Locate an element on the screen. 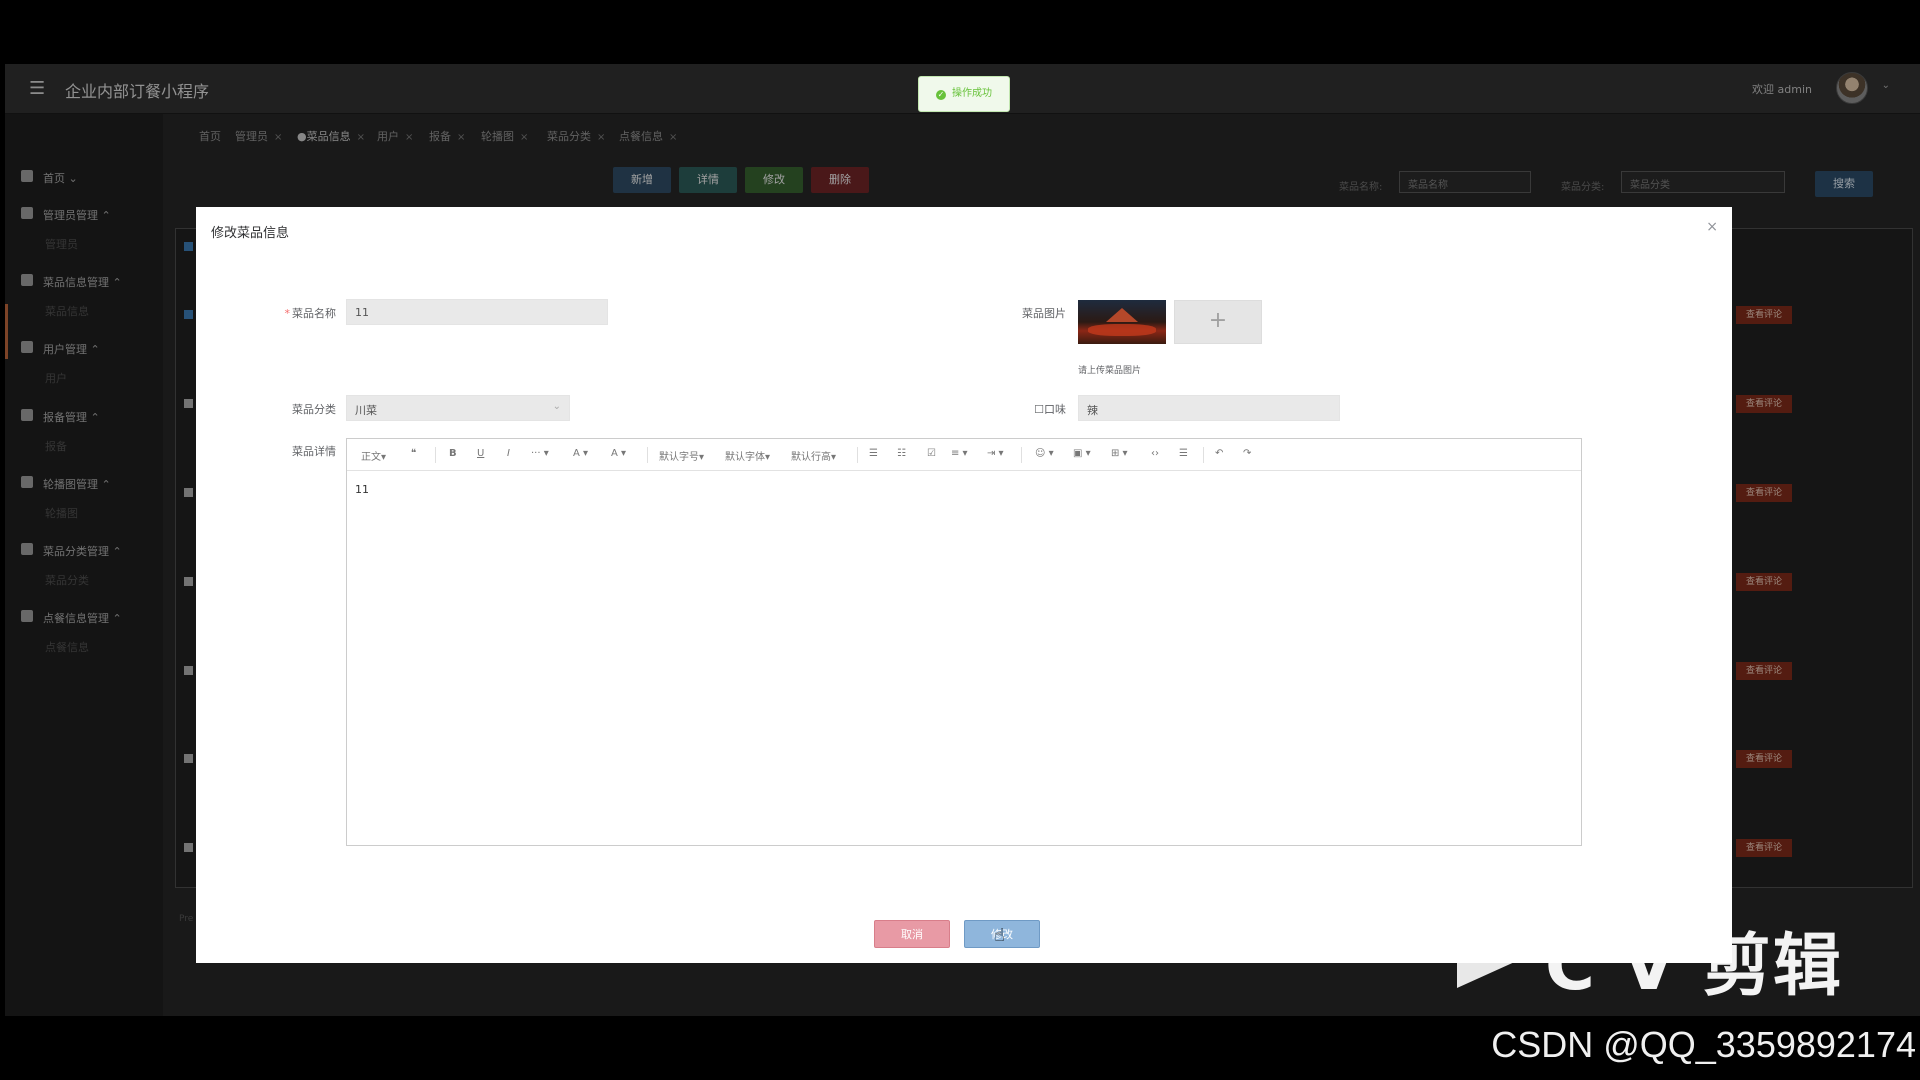 This screenshot has width=1920, height=1080. font-color-icon: A ▾ is located at coordinates (580, 453).